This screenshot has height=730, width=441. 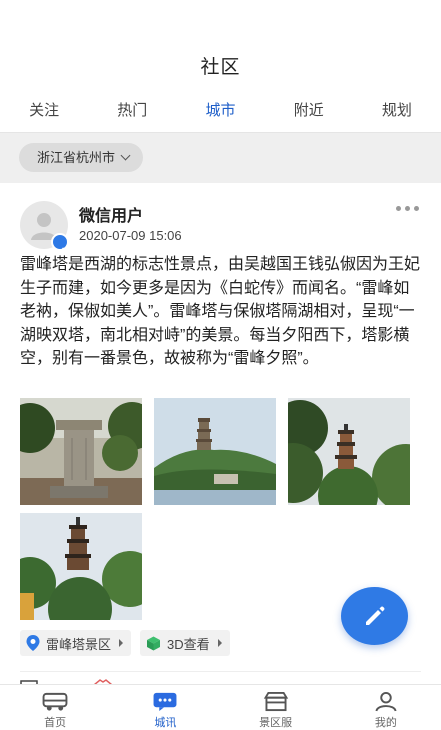 I want to click on post-username: 微信用户, so click(x=111, y=214).